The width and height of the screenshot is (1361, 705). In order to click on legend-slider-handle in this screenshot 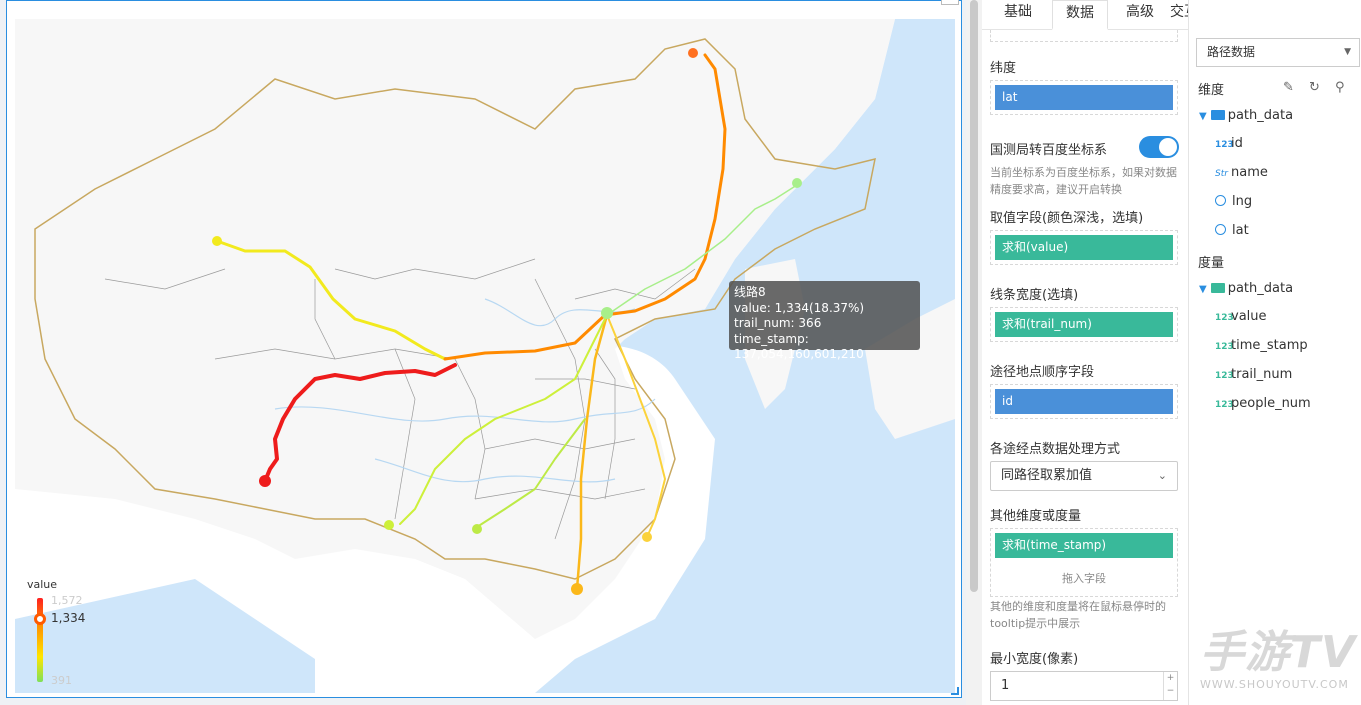, I will do `click(40, 619)`.